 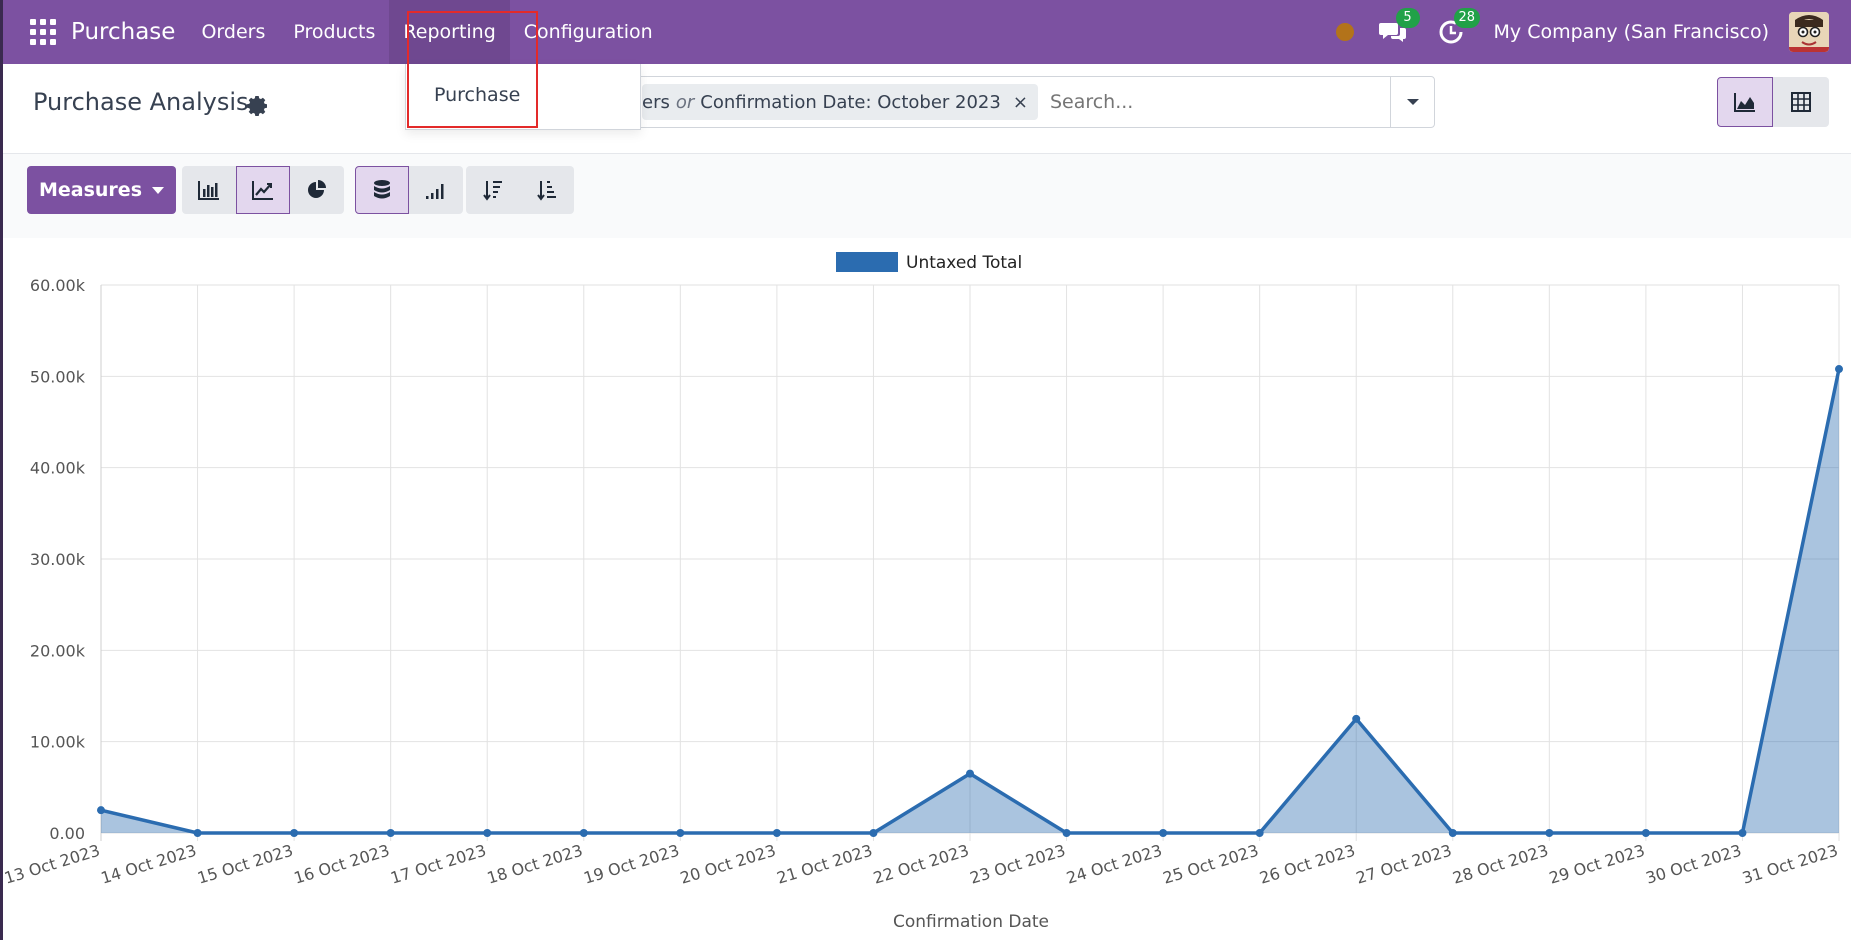 I want to click on table-icon, so click(x=1801, y=102).